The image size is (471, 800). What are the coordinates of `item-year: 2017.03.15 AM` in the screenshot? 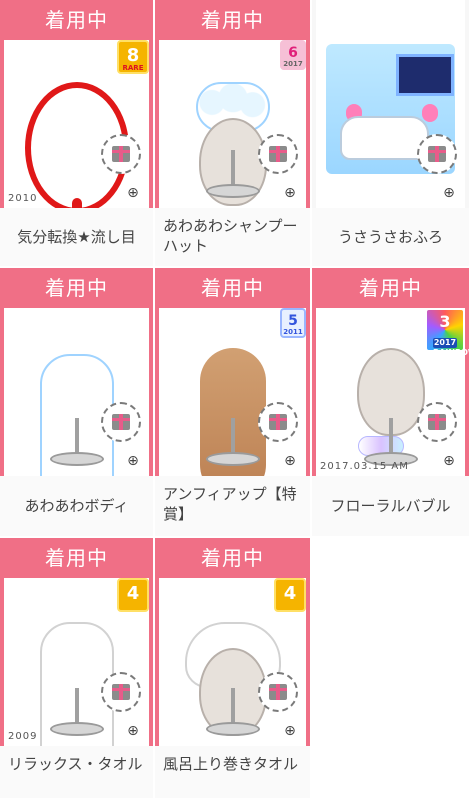 It's located at (364, 466).